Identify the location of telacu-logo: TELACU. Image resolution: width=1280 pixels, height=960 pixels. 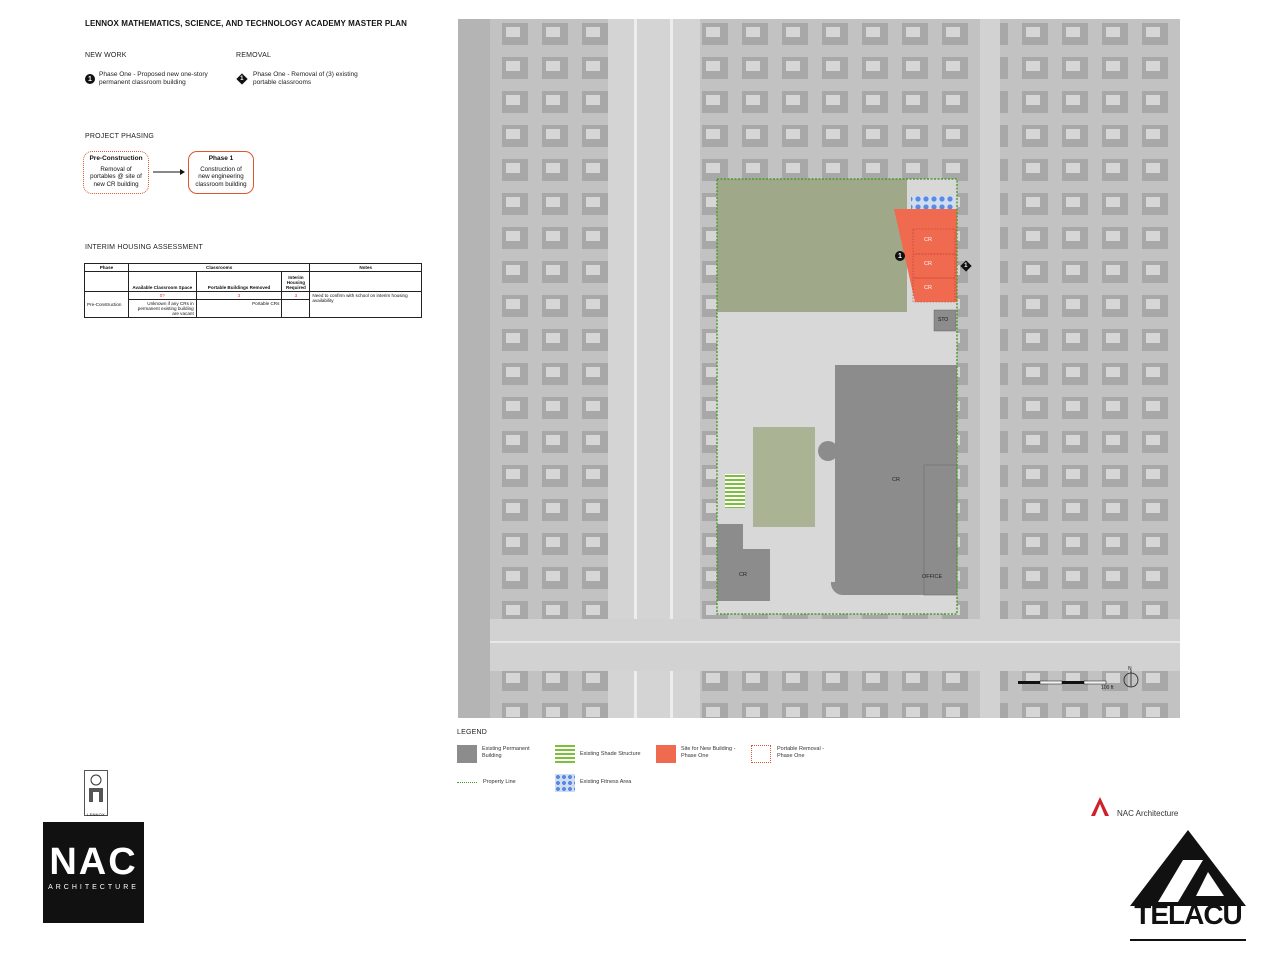
(1188, 886).